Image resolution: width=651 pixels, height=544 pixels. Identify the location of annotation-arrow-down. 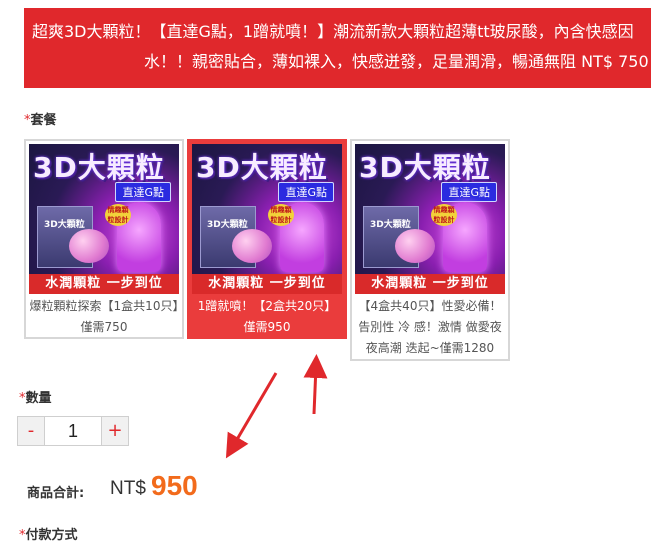
(251, 415).